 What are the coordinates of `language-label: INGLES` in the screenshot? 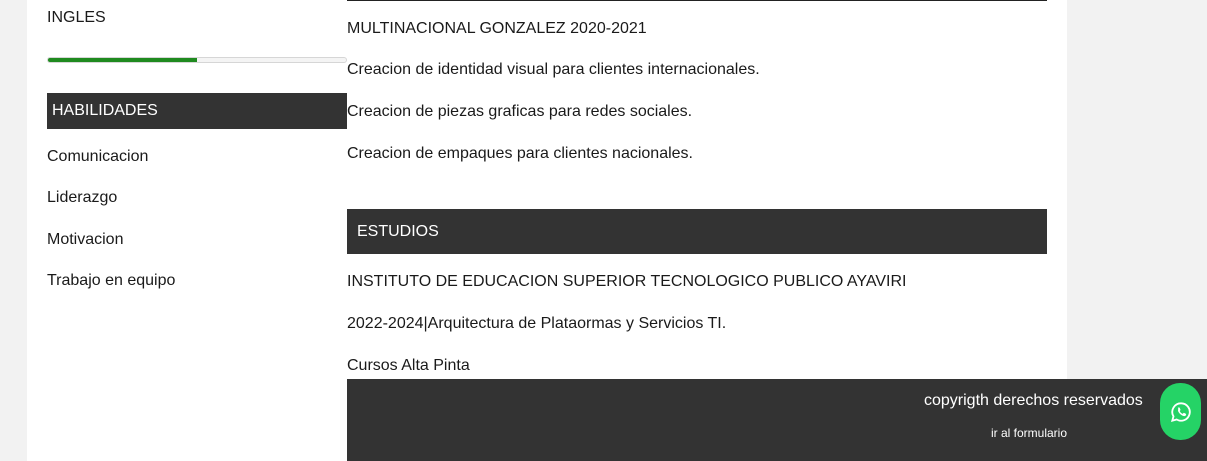 It's located at (76, 17).